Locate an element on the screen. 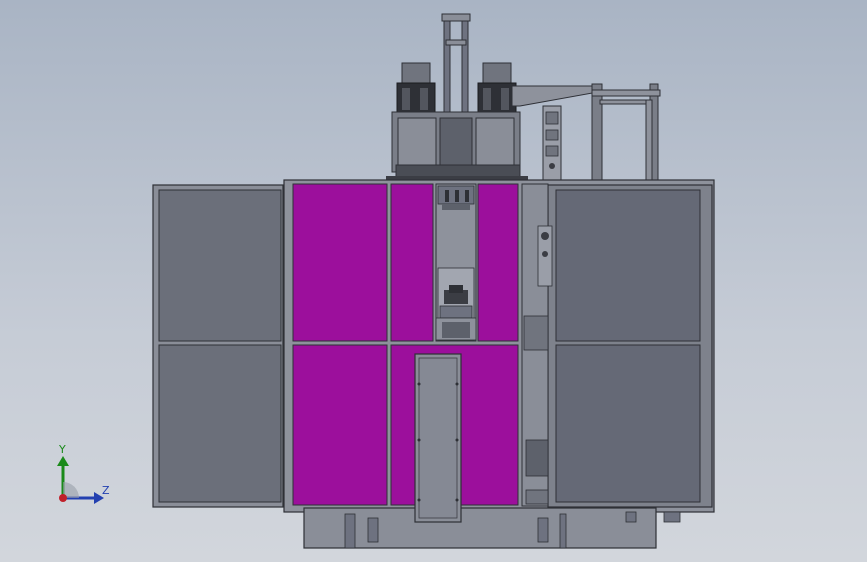  front-vertical-plate is located at coordinates (438, 438).